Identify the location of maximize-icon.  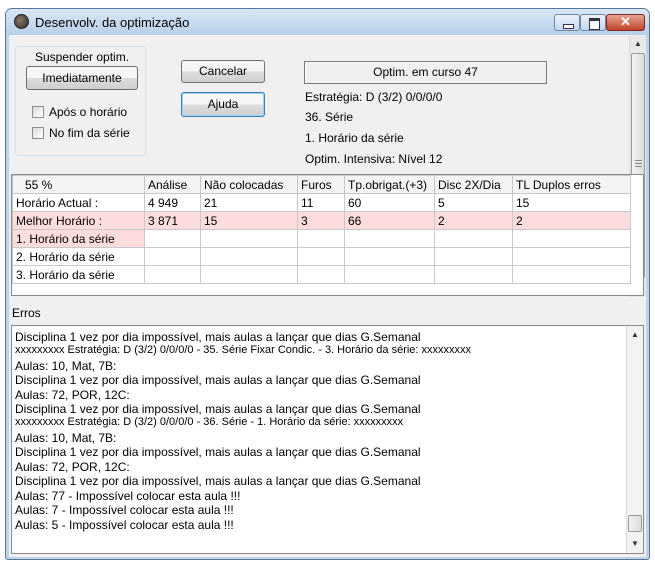
(594, 24).